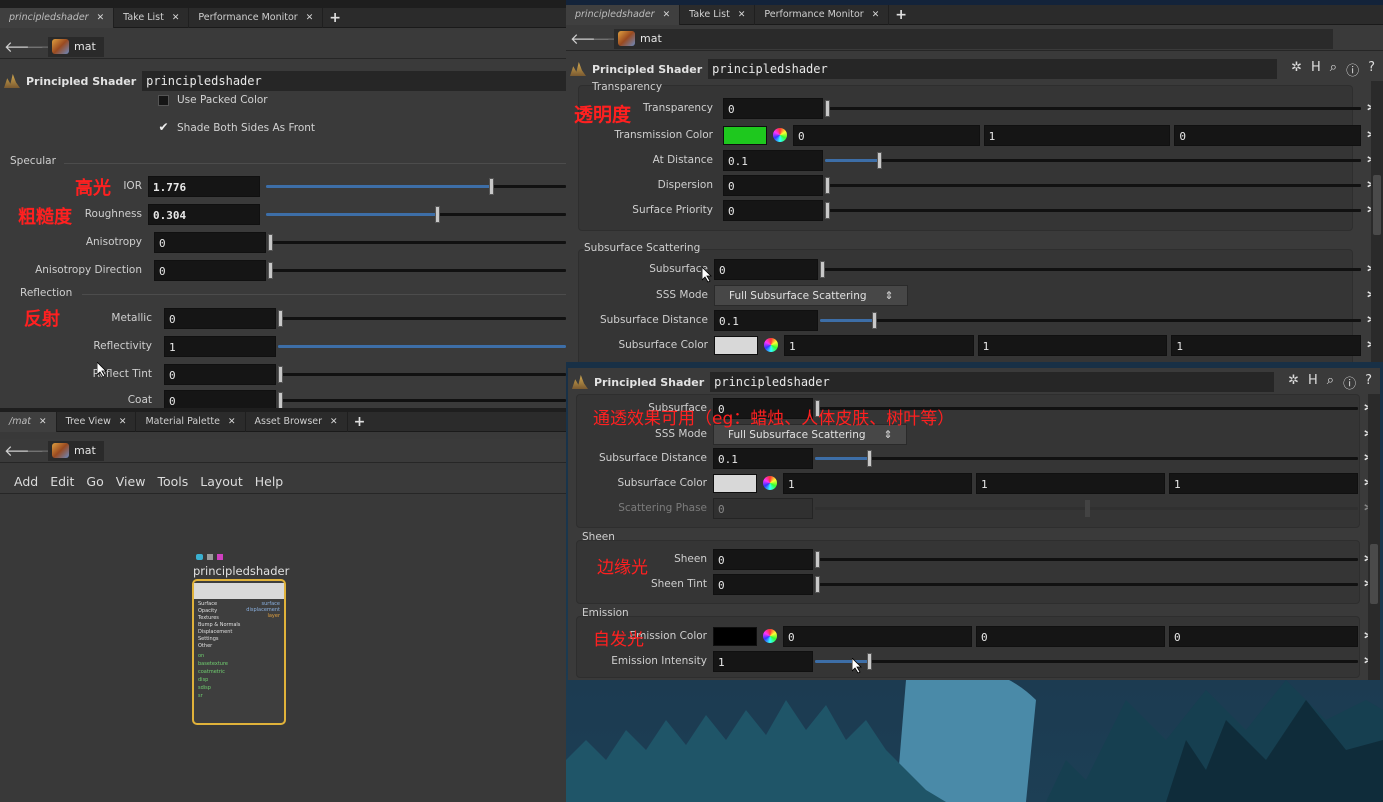 The height and width of the screenshot is (802, 1383). Describe the element at coordinates (207, 604) in the screenshot. I see `node-input: Surface` at that location.